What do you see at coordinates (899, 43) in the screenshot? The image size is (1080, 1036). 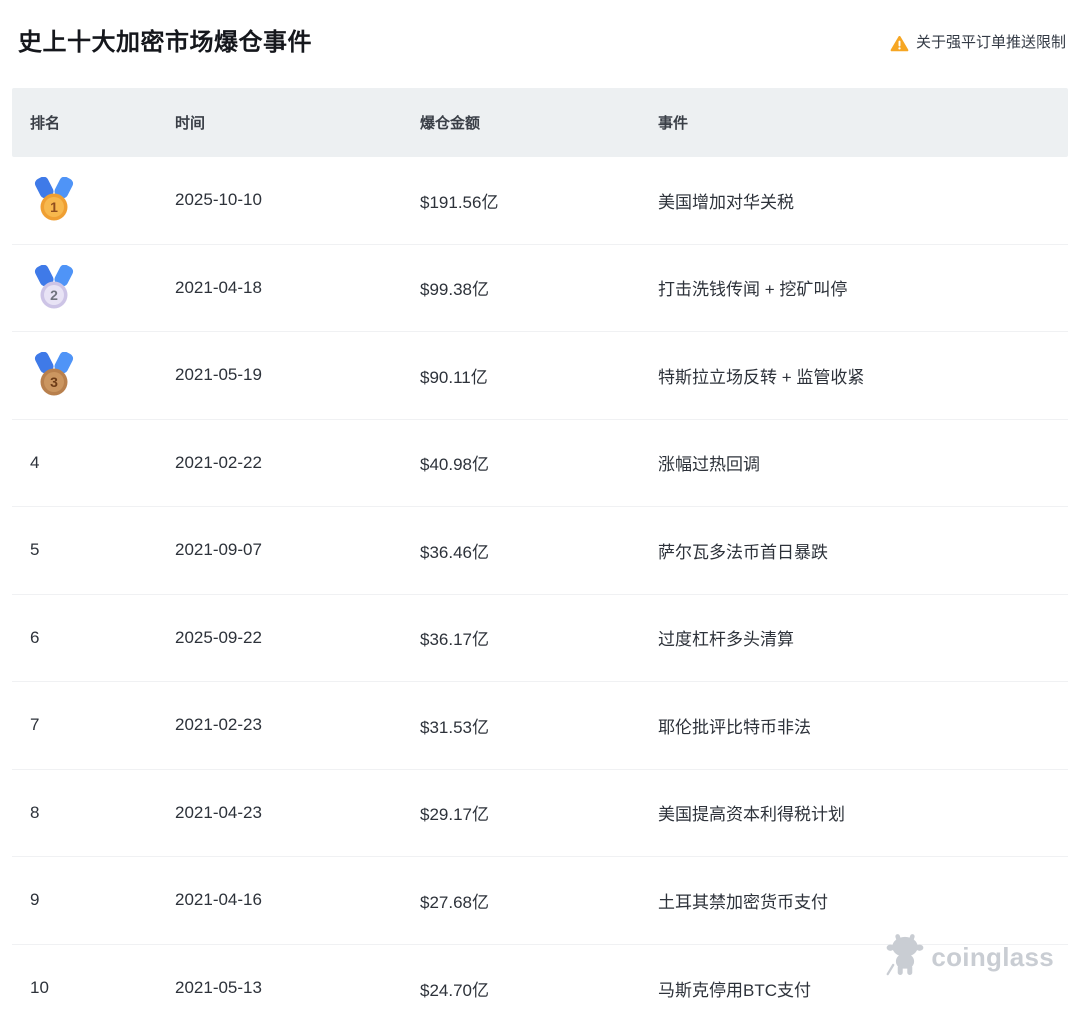 I see `warning-icon` at bounding box center [899, 43].